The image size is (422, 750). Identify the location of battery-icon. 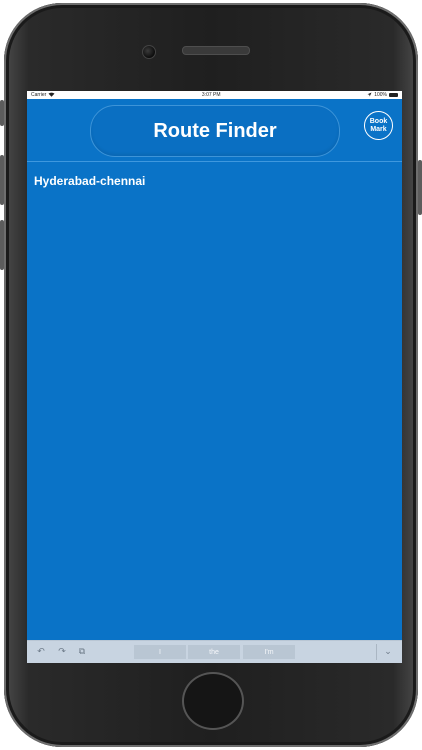
(393, 95).